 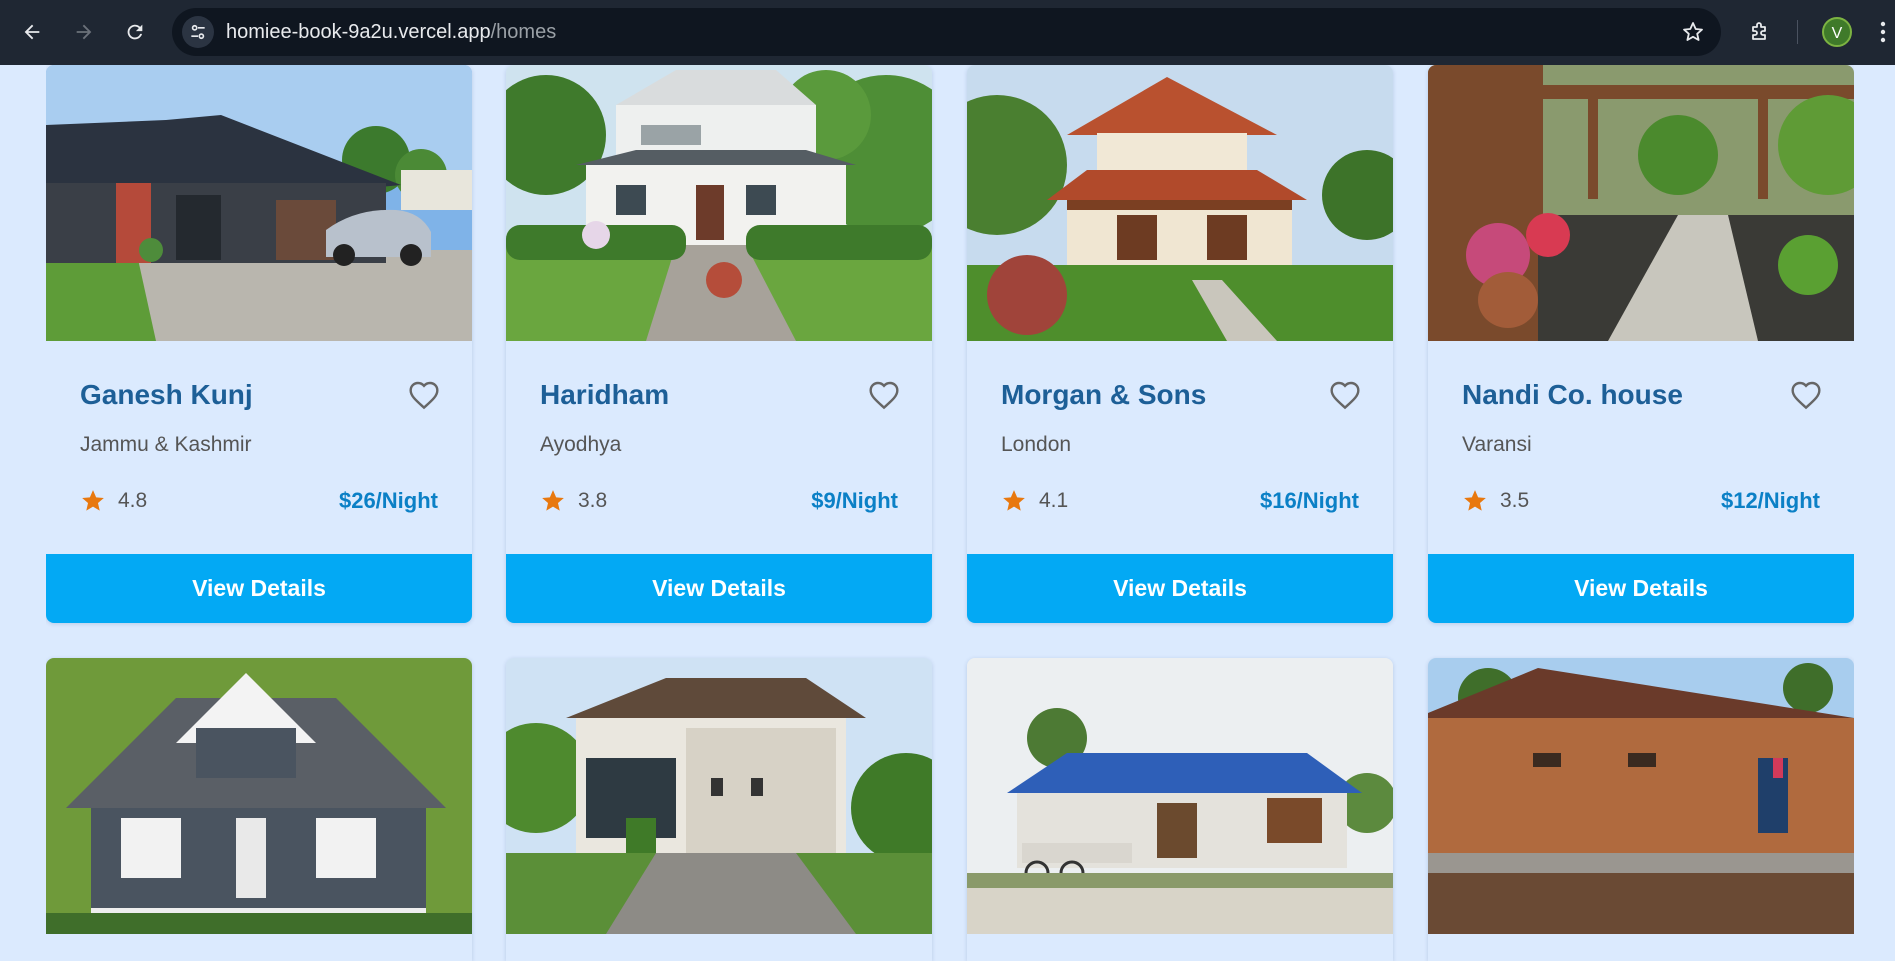 I want to click on home-name: Nandi Co. house, so click(x=1572, y=394).